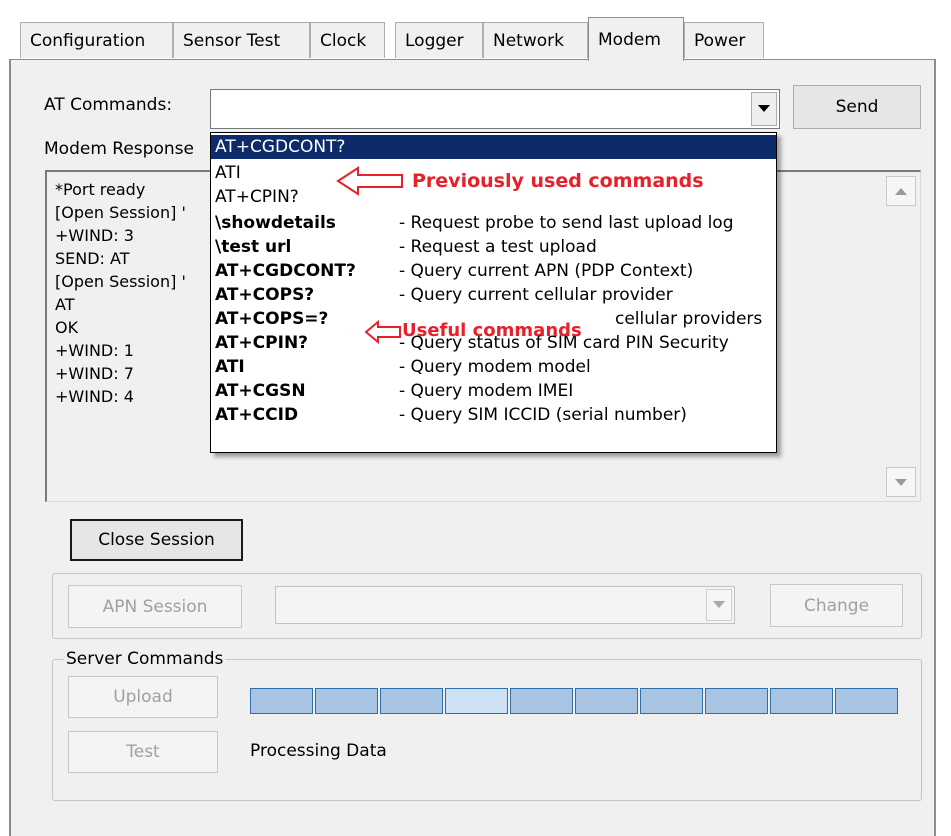  I want to click on send-button-label: Send, so click(857, 107).